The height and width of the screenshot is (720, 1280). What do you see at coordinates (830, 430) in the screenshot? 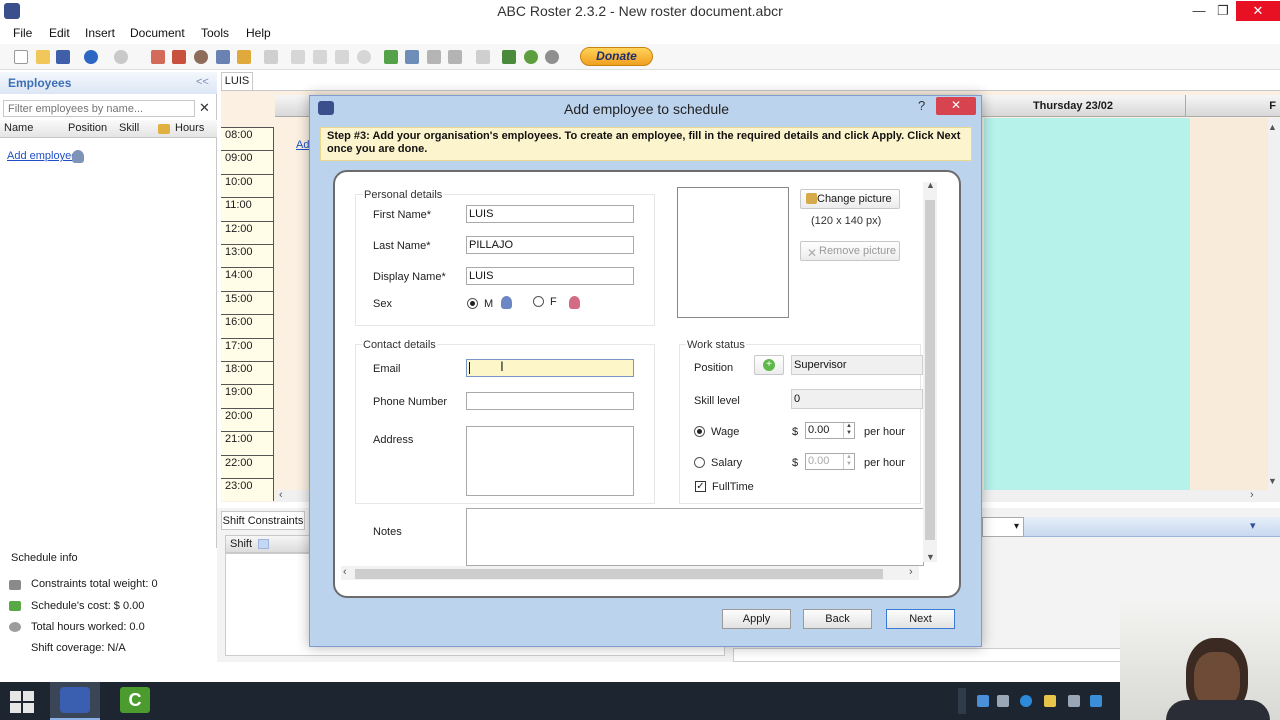
I see `wage-stepper: 0.00 ▲ ▼` at bounding box center [830, 430].